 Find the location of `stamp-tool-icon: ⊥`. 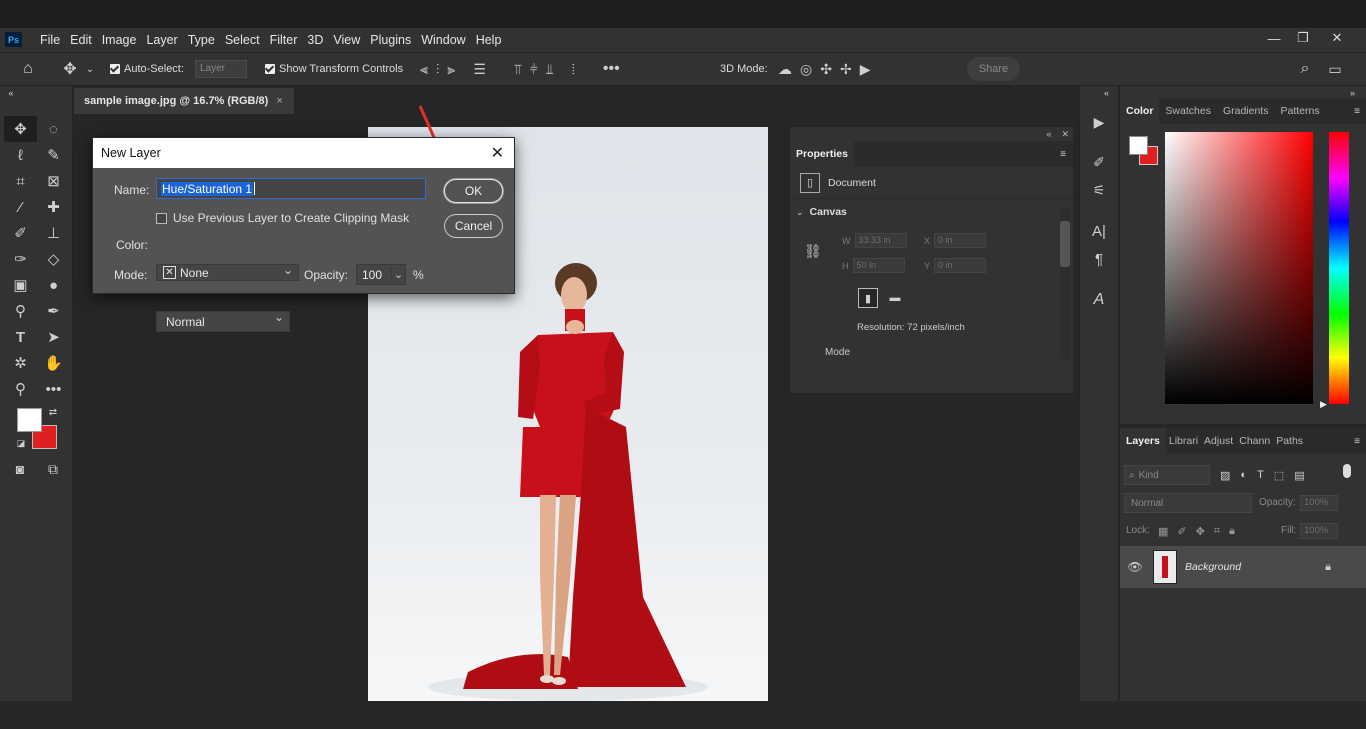

stamp-tool-icon: ⊥ is located at coordinates (53, 233).